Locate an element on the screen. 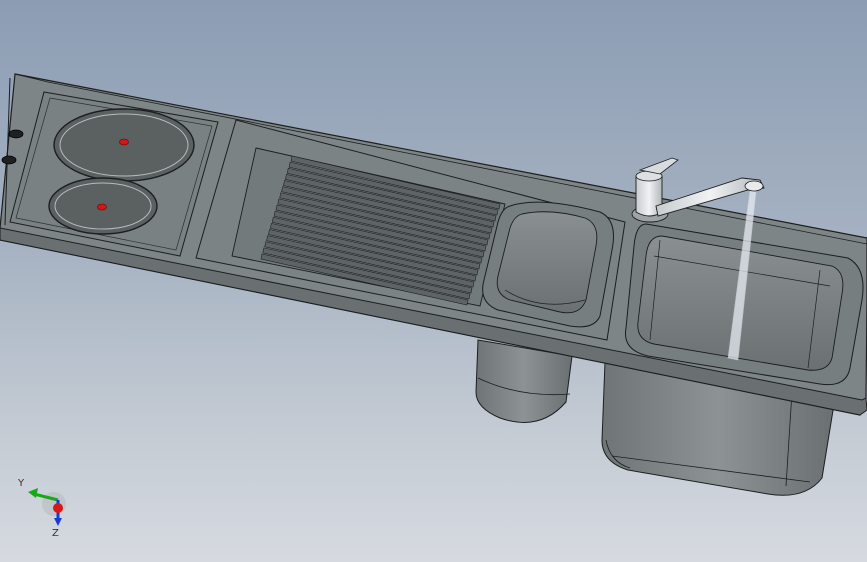 This screenshot has height=562, width=867. triad-y-label: Y is located at coordinates (21, 483).